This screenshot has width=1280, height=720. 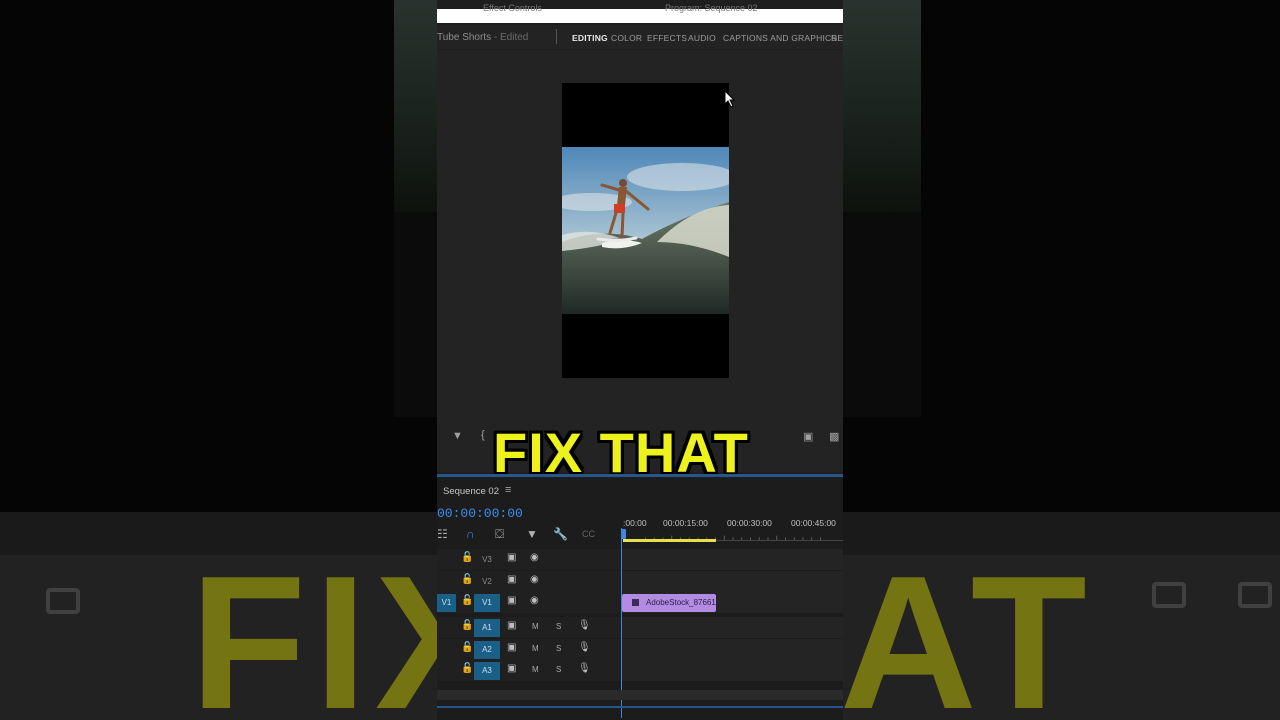 What do you see at coordinates (487, 603) in the screenshot?
I see `track-name-v1: V1` at bounding box center [487, 603].